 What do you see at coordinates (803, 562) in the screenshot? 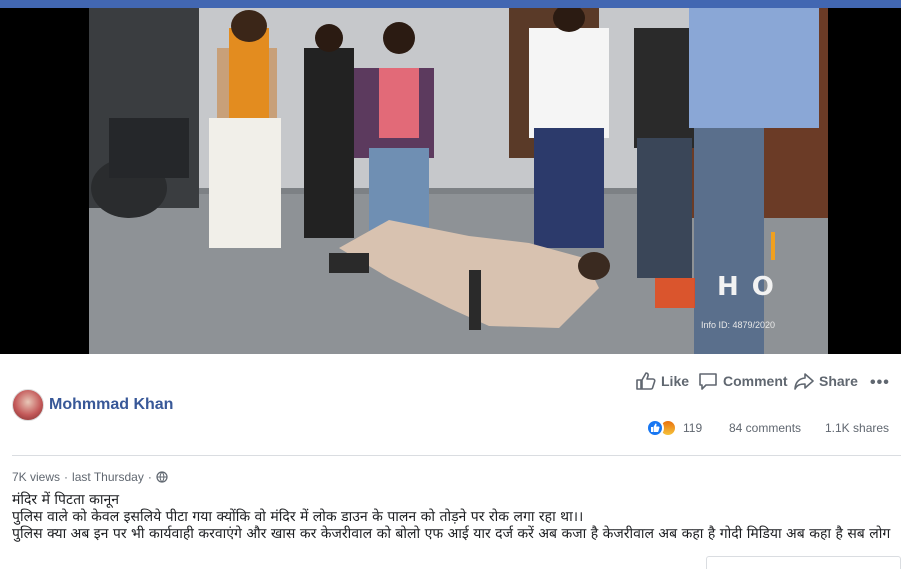
I see `chat-tab-edge` at bounding box center [803, 562].